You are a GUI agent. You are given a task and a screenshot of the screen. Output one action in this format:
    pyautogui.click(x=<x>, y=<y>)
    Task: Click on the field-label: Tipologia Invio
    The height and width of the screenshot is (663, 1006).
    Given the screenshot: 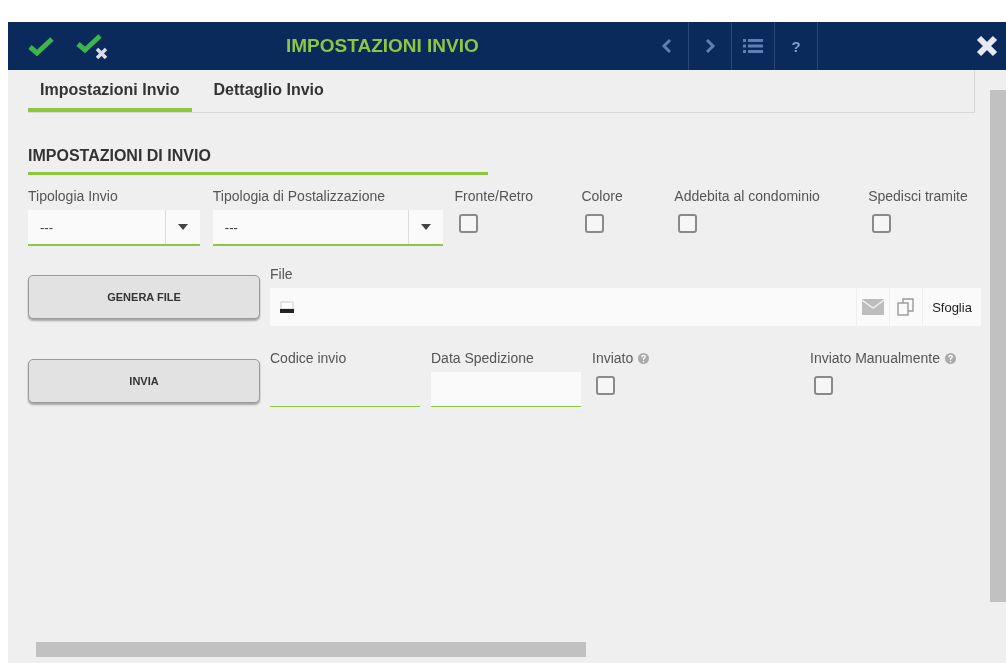 What is the action you would take?
    pyautogui.click(x=73, y=196)
    